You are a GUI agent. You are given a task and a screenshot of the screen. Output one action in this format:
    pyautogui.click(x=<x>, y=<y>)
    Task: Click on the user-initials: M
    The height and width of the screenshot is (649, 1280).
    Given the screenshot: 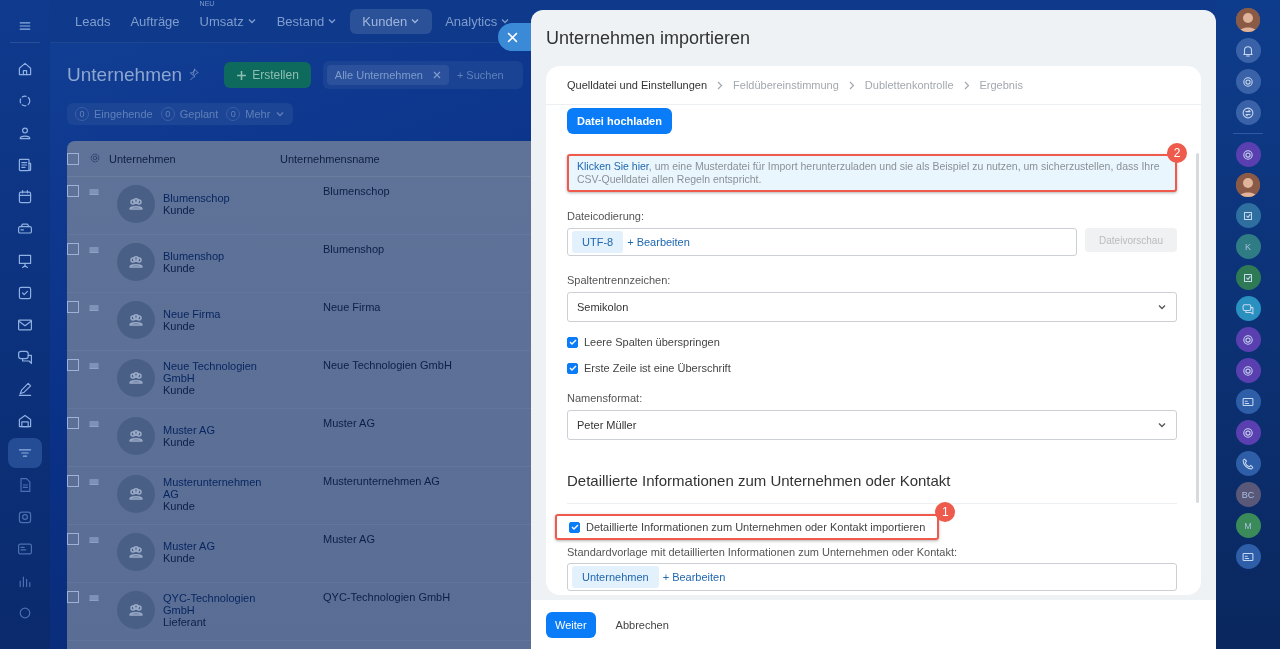 What is the action you would take?
    pyautogui.click(x=1248, y=525)
    